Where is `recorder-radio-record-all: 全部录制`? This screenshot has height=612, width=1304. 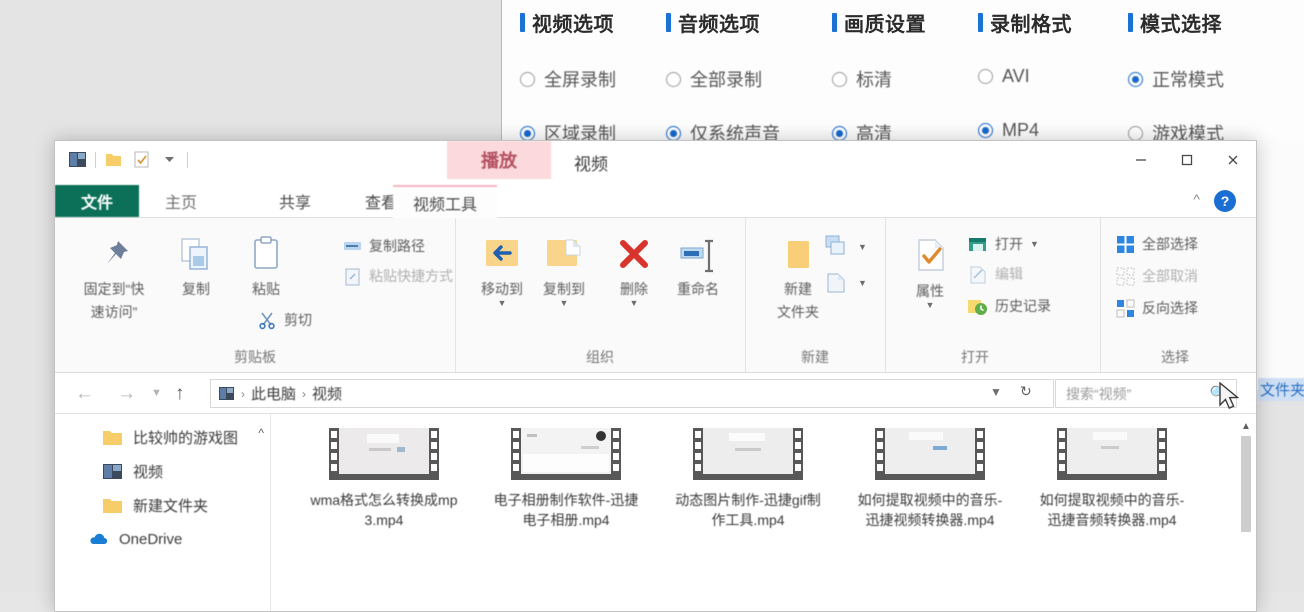
recorder-radio-record-all: 全部录制 is located at coordinates (714, 79).